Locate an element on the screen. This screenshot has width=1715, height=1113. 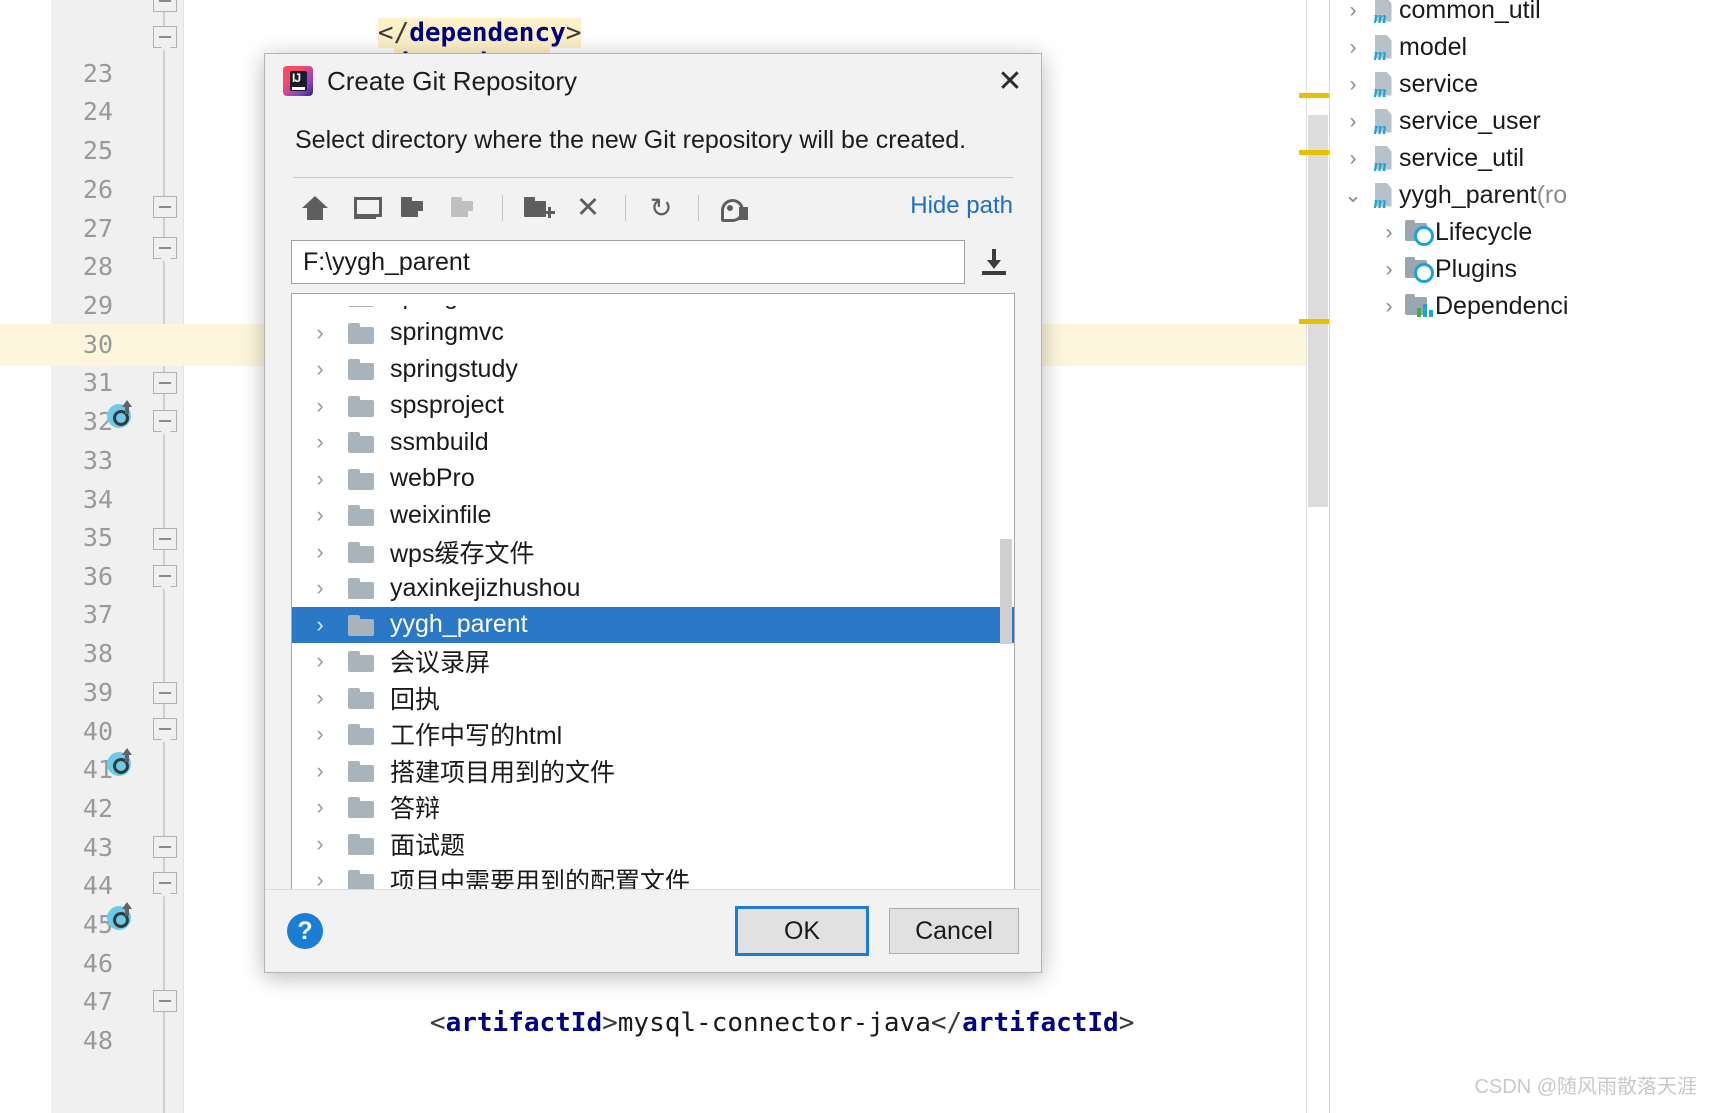
line-number: 24 is located at coordinates (97, 111).